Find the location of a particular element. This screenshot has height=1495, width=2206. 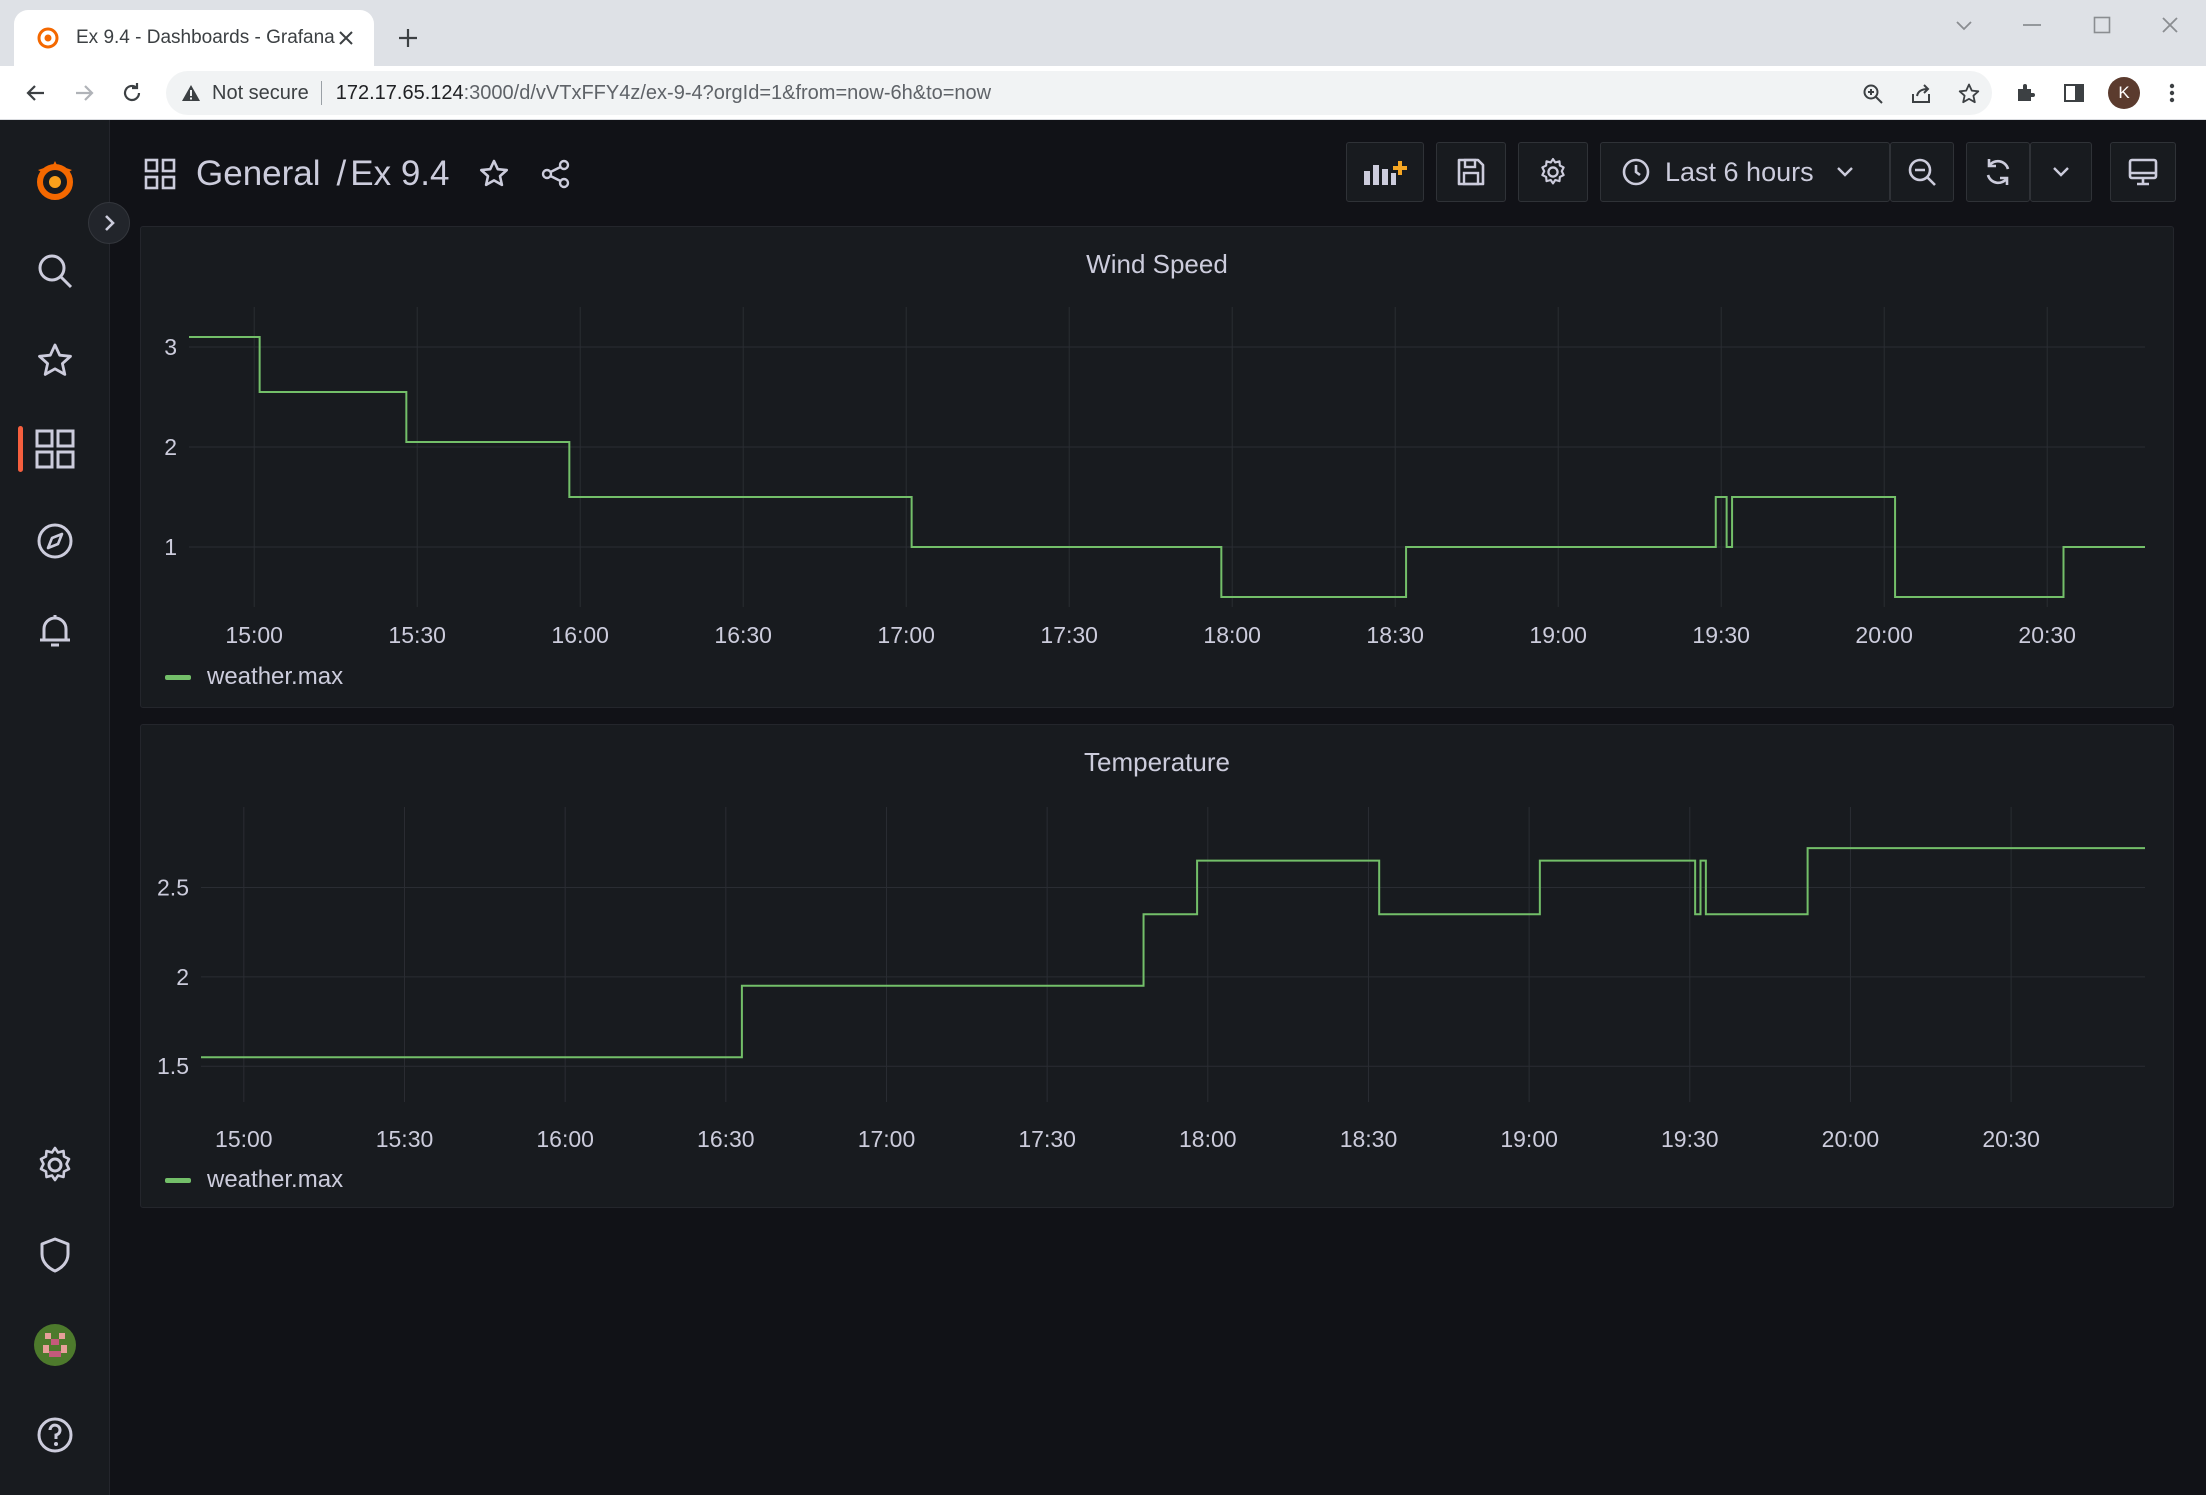

dashboards-icon is located at coordinates (55, 449).